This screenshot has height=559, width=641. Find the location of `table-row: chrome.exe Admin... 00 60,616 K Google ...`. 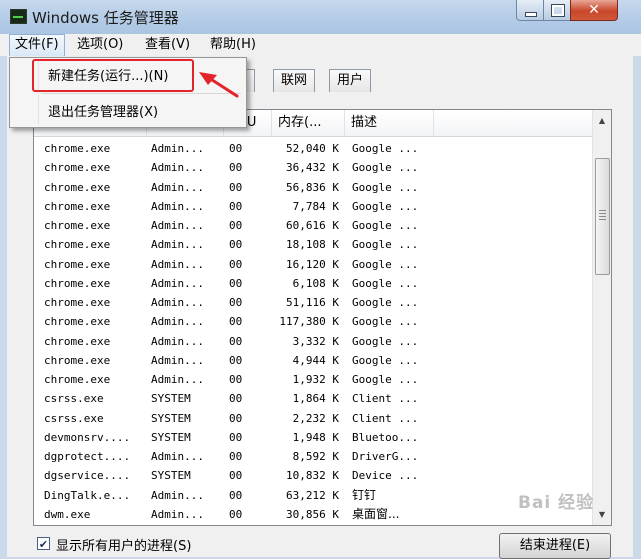

table-row: chrome.exe Admin... 00 60,616 K Google ... is located at coordinates (313, 225).